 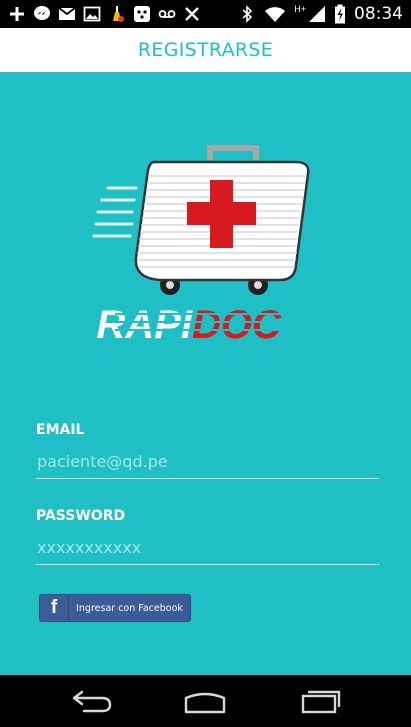 I want to click on signal-icon, so click(x=317, y=14).